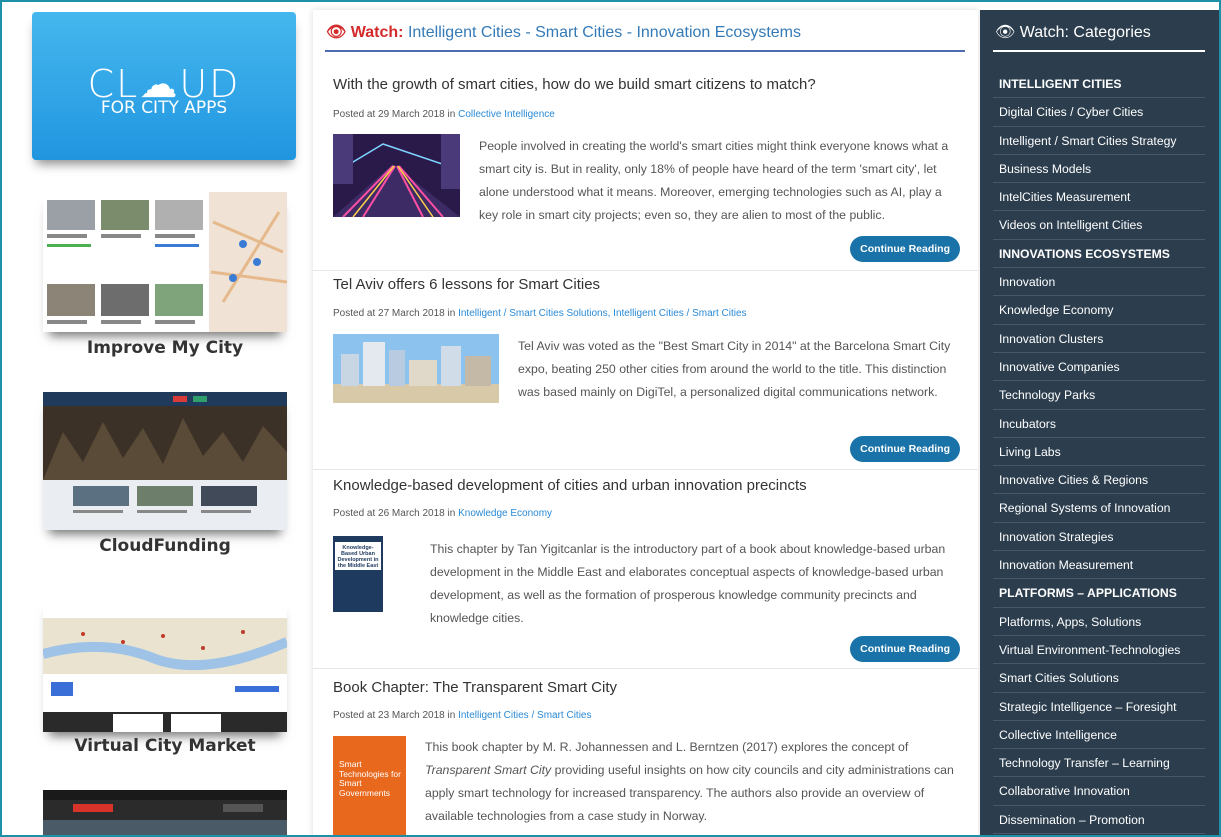  I want to click on category-link: Innovative Cities & Regions, so click(1099, 480).